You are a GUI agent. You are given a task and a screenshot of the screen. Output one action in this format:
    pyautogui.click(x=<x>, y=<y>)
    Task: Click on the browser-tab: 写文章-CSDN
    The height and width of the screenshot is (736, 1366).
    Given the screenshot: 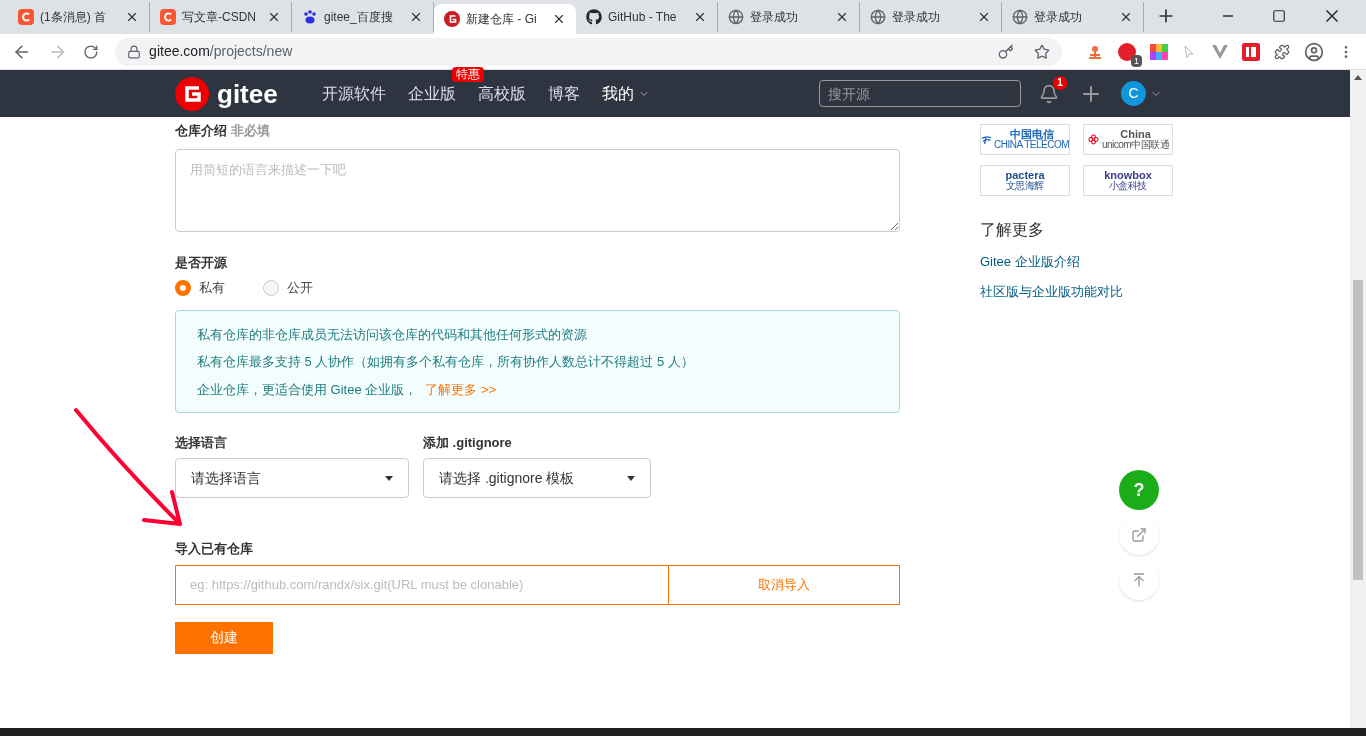 What is the action you would take?
    pyautogui.click(x=221, y=17)
    